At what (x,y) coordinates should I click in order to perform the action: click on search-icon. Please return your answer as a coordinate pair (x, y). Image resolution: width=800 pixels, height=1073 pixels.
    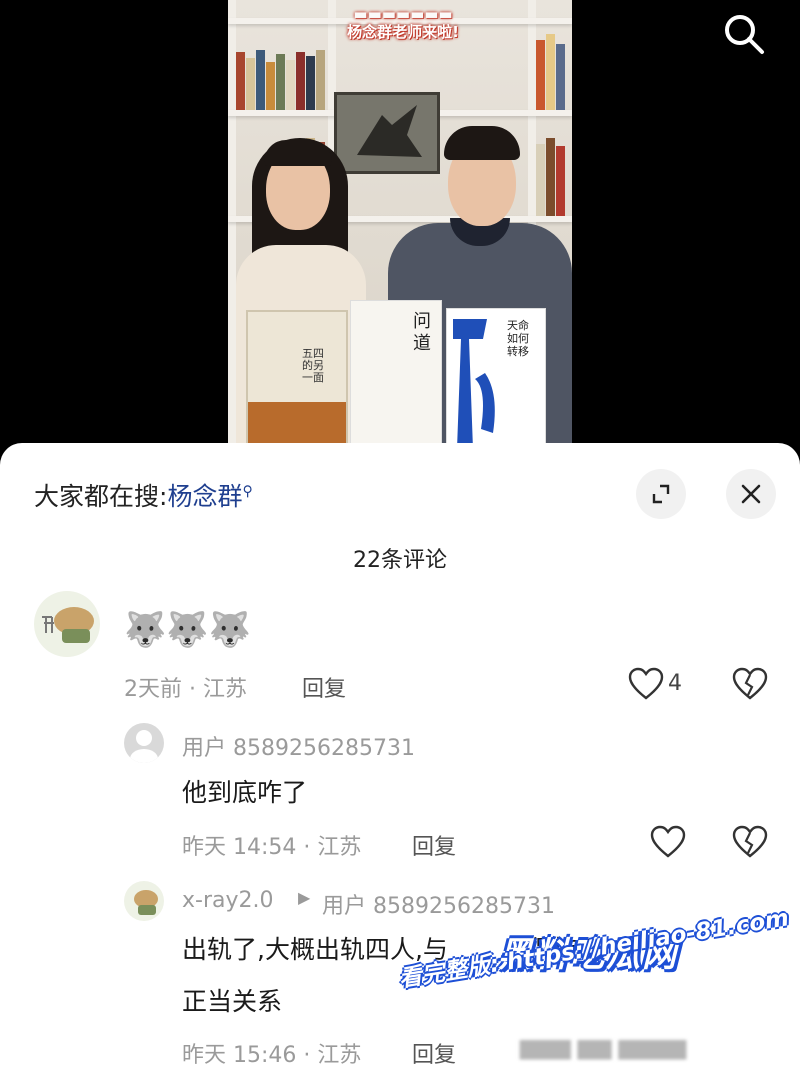
    Looking at the image, I should click on (743, 33).